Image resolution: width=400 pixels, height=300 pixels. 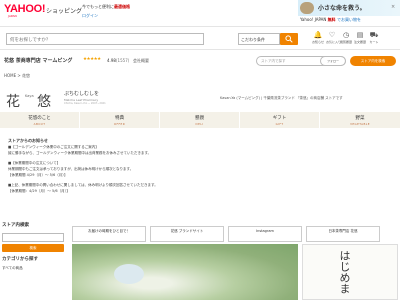 I want to click on delivery-banner: お届けの時期をひと目で！, so click(x=109, y=234).